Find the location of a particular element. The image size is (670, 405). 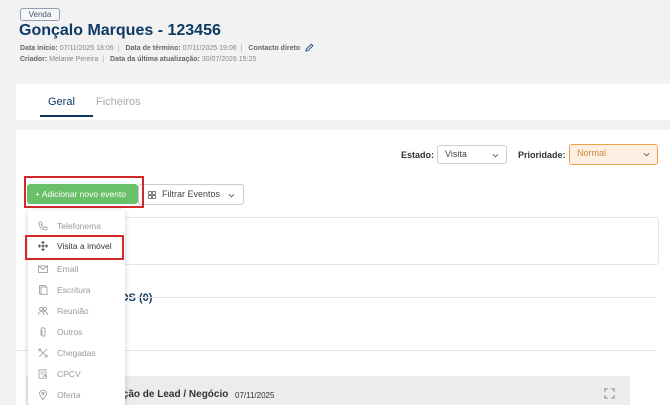

start-date-value: 07/11/2025 18:06 is located at coordinates (86, 48).